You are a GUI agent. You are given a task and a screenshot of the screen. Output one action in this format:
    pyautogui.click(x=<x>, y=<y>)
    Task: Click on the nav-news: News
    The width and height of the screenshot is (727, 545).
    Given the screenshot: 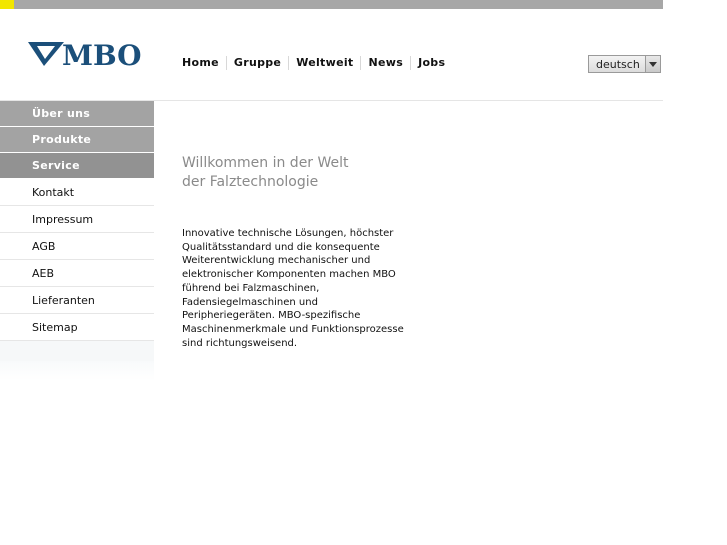 What is the action you would take?
    pyautogui.click(x=385, y=63)
    